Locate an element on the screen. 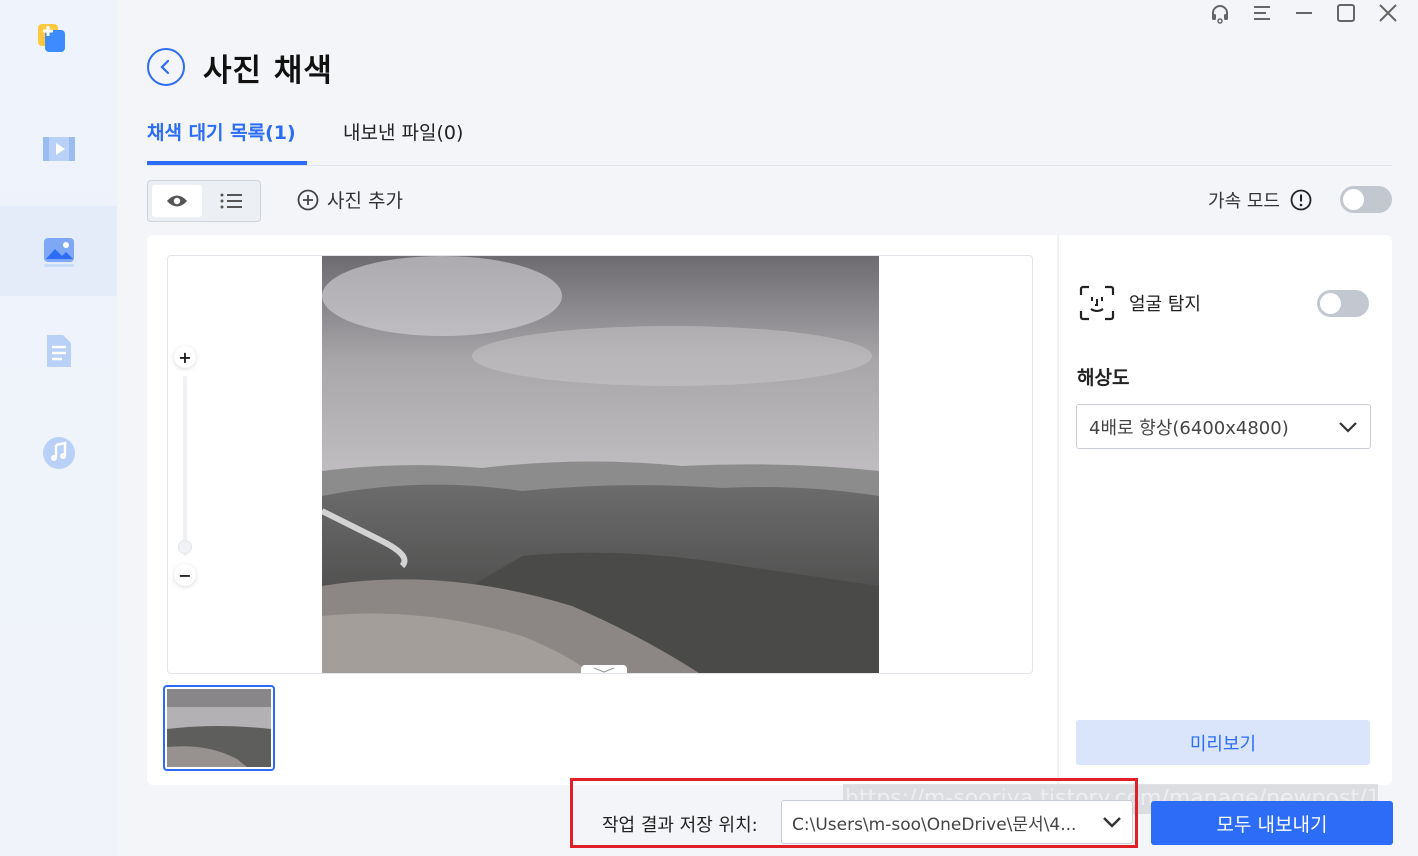 Image resolution: width=1418 pixels, height=856 pixels. close-icon is located at coordinates (1388, 13).